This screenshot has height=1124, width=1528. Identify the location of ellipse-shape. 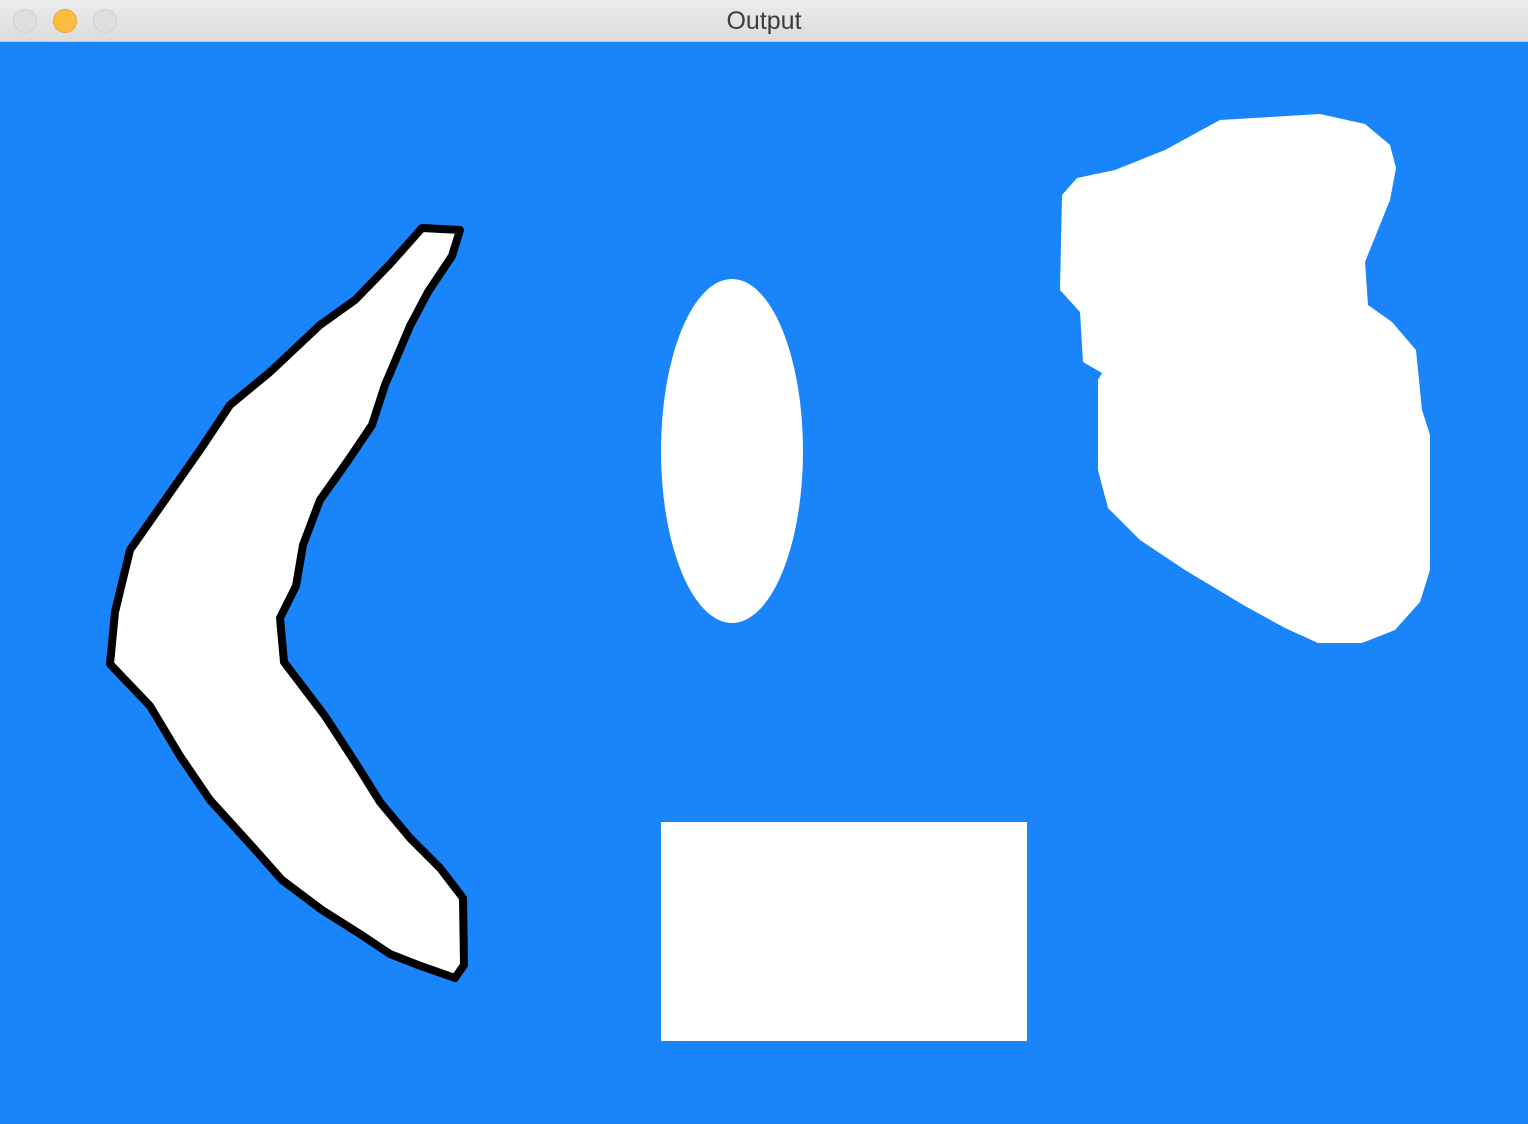
(732, 451).